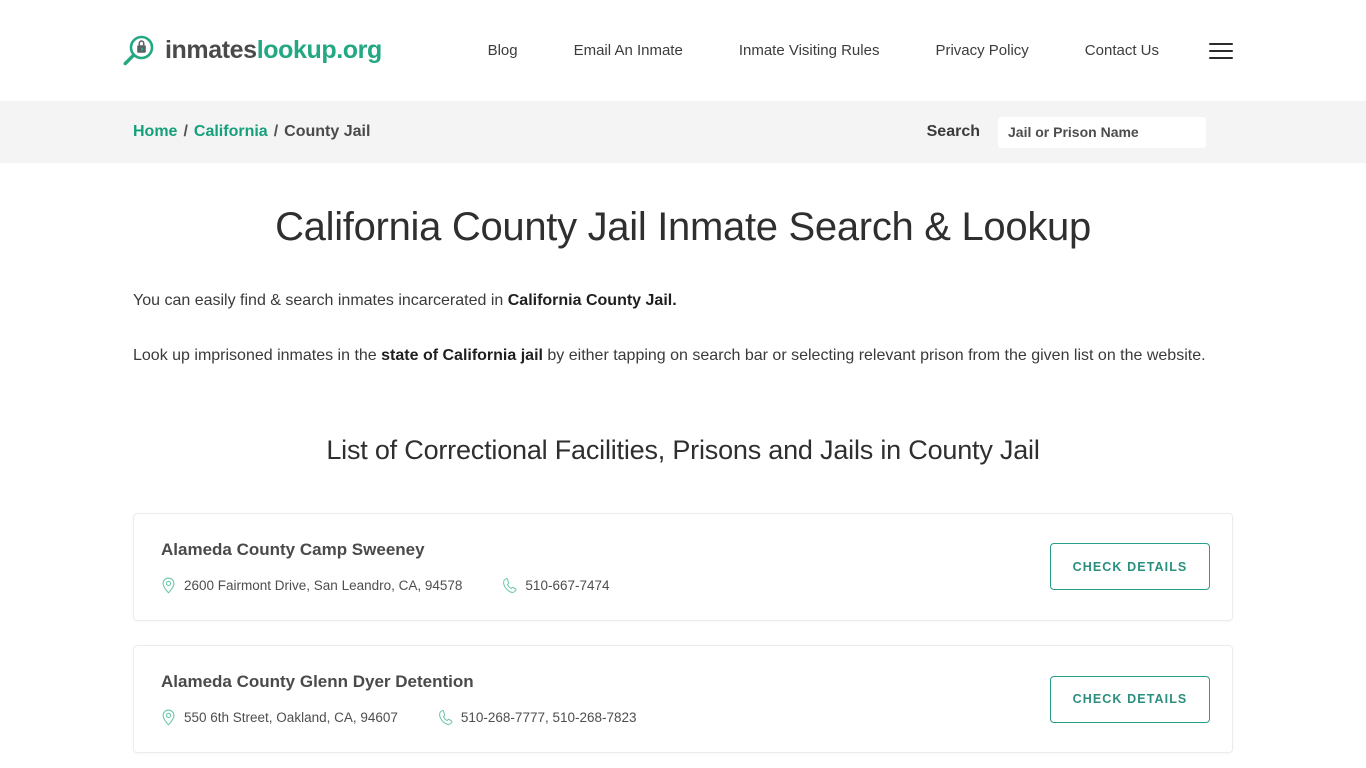 This screenshot has height=768, width=1366. What do you see at coordinates (327, 131) in the screenshot?
I see `breadcrumb-current: County Jail` at bounding box center [327, 131].